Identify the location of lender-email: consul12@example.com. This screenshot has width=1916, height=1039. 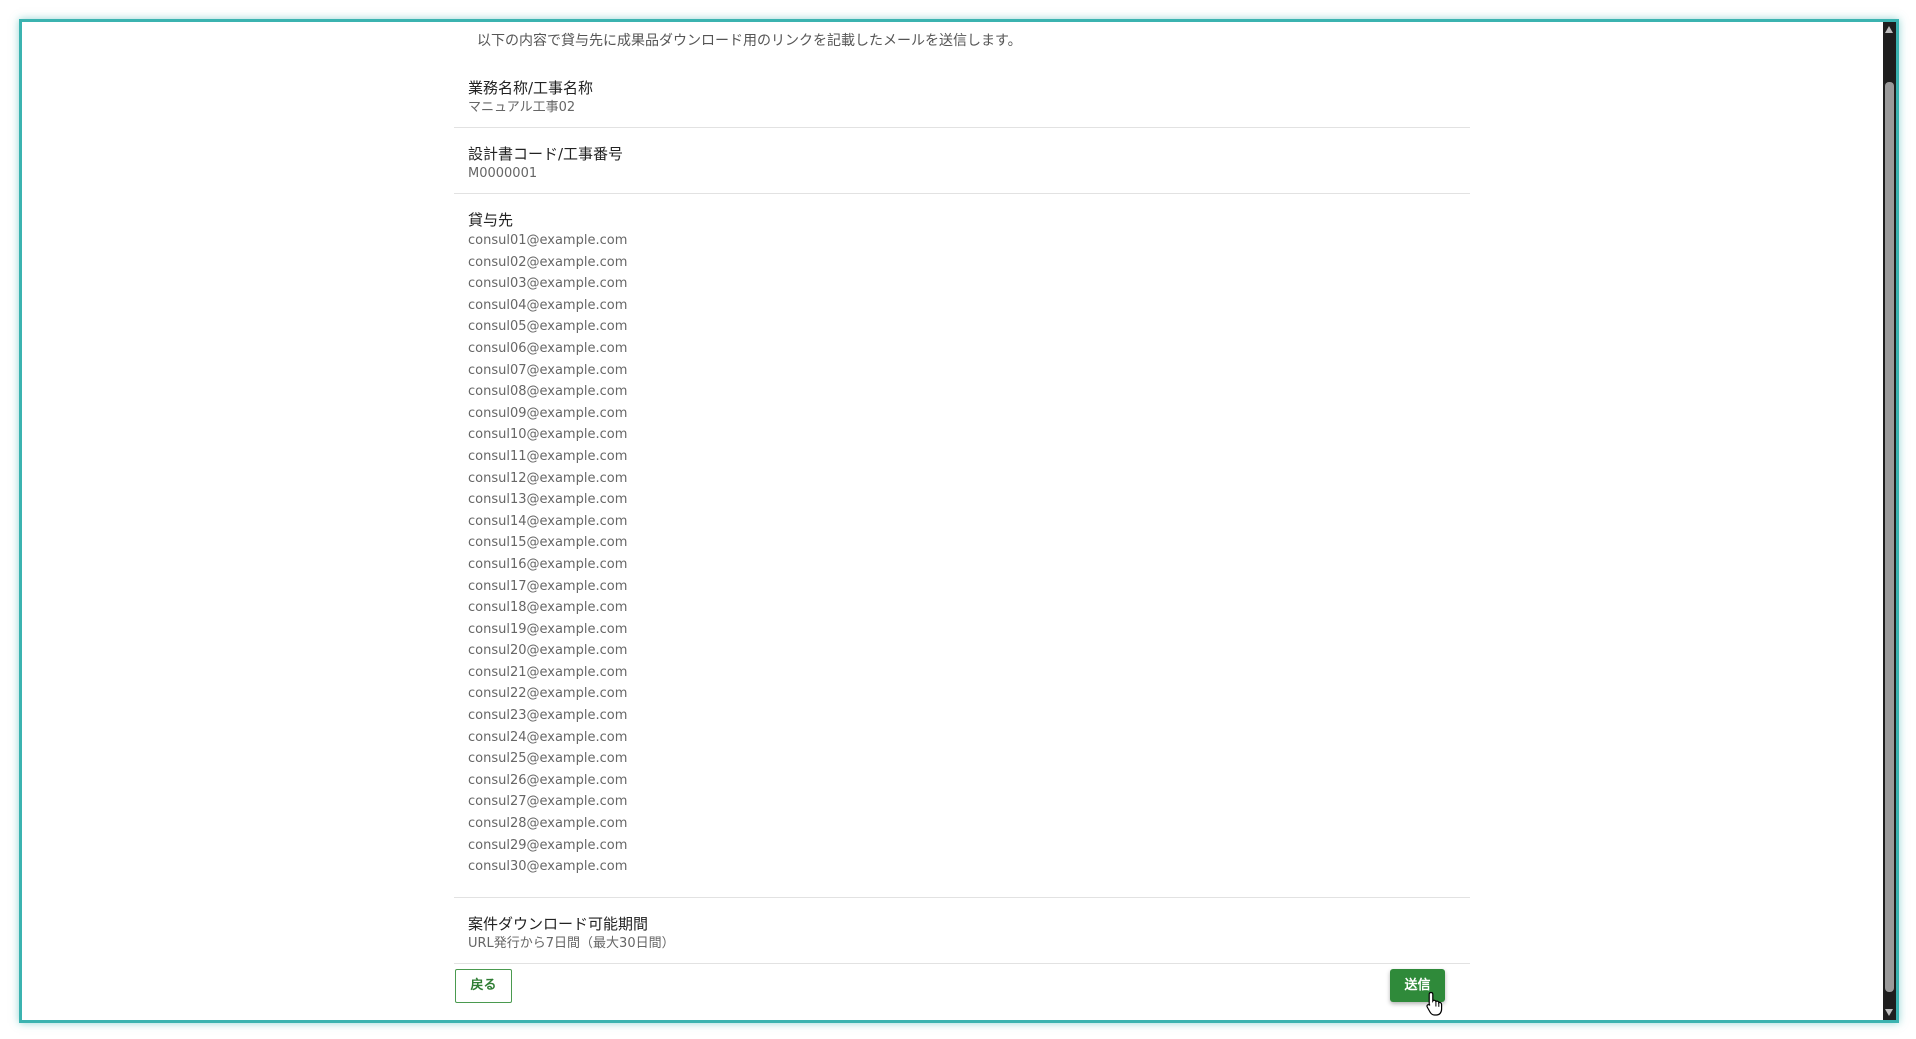
(548, 478).